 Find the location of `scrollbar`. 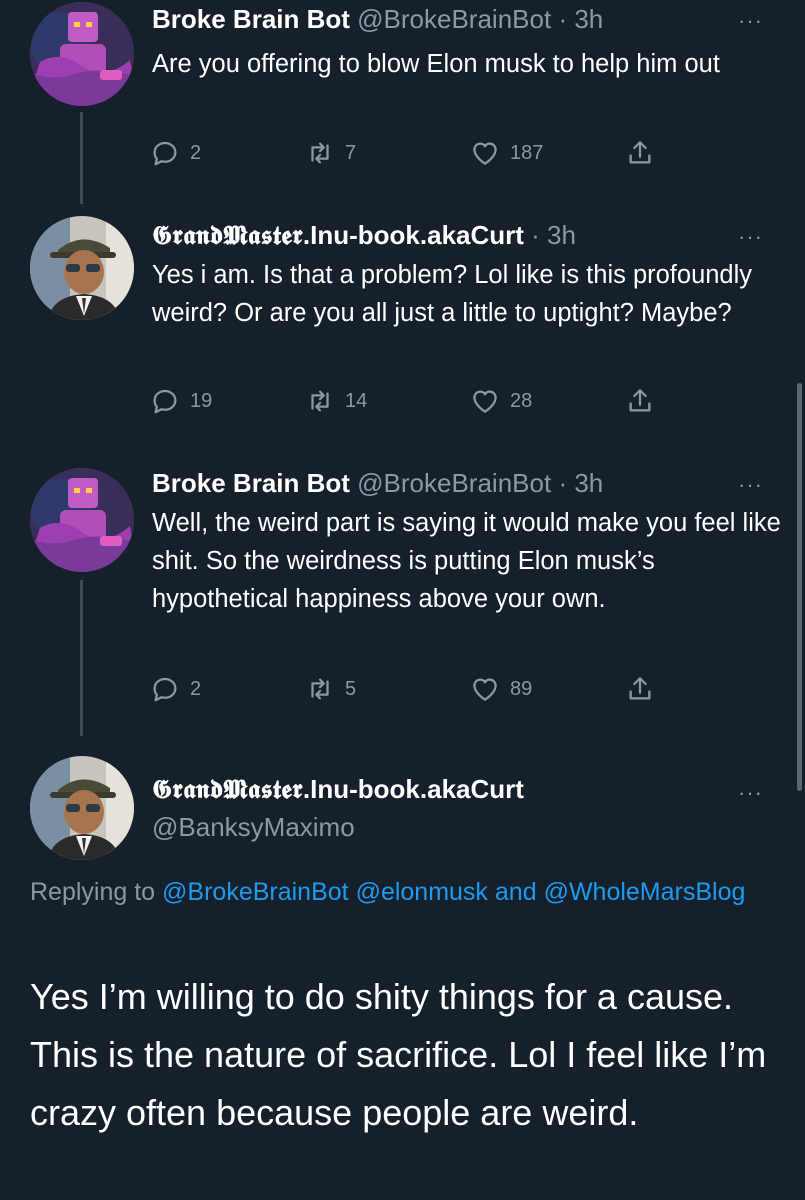

scrollbar is located at coordinates (799, 587).